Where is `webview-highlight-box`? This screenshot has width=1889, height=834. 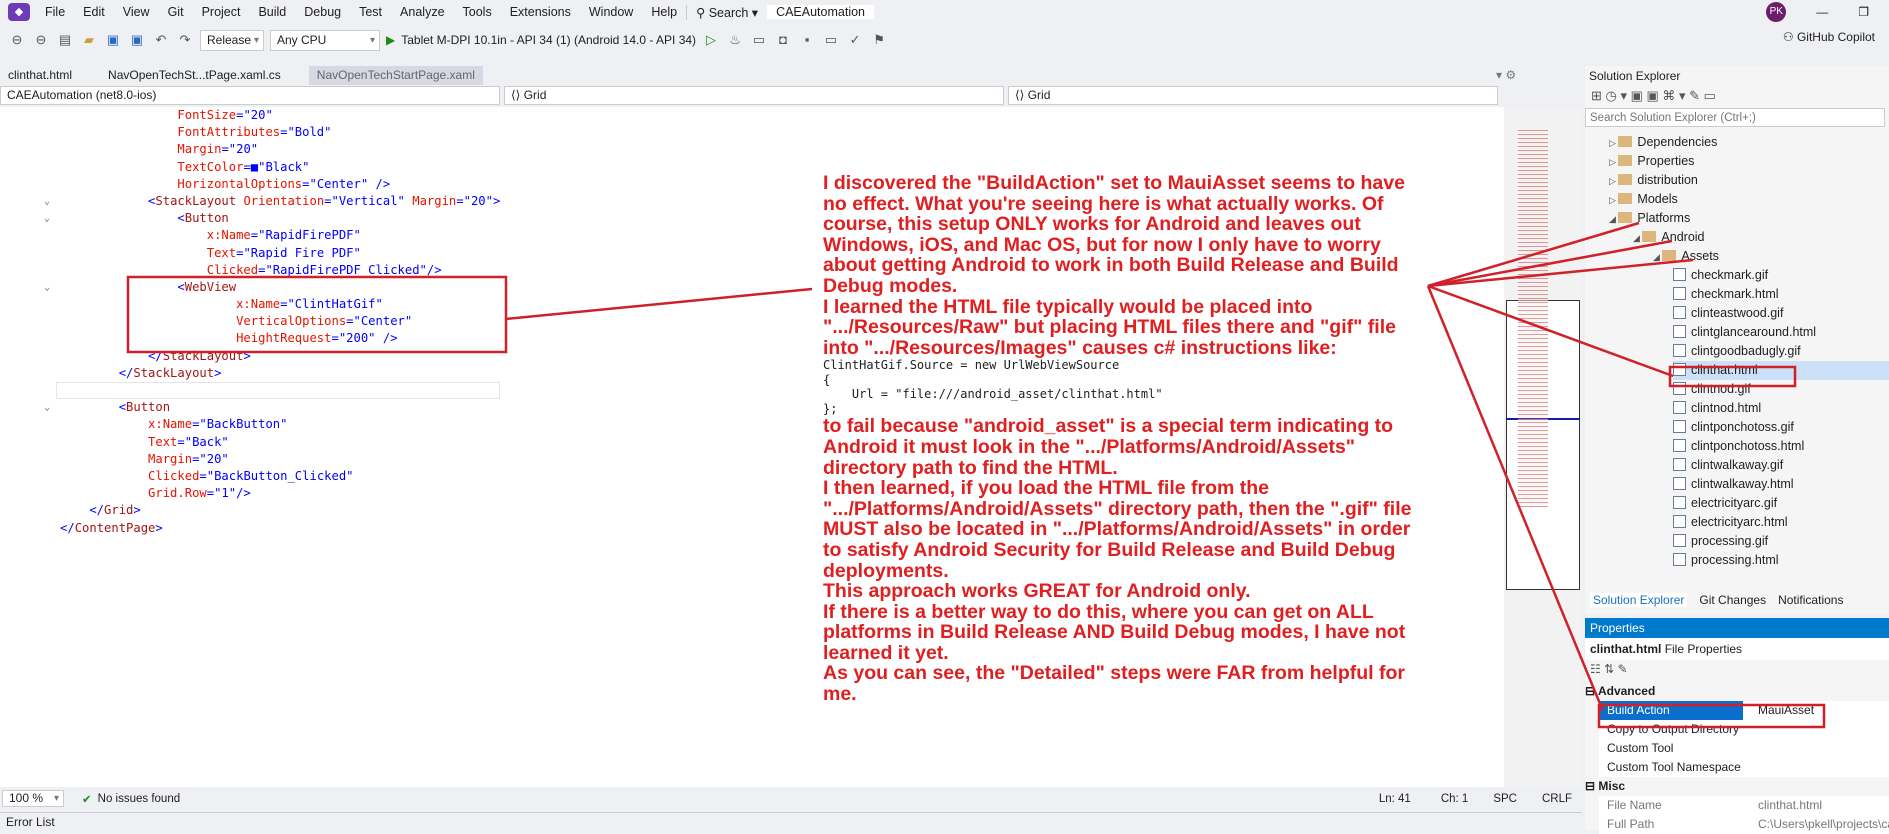
webview-highlight-box is located at coordinates (317, 314).